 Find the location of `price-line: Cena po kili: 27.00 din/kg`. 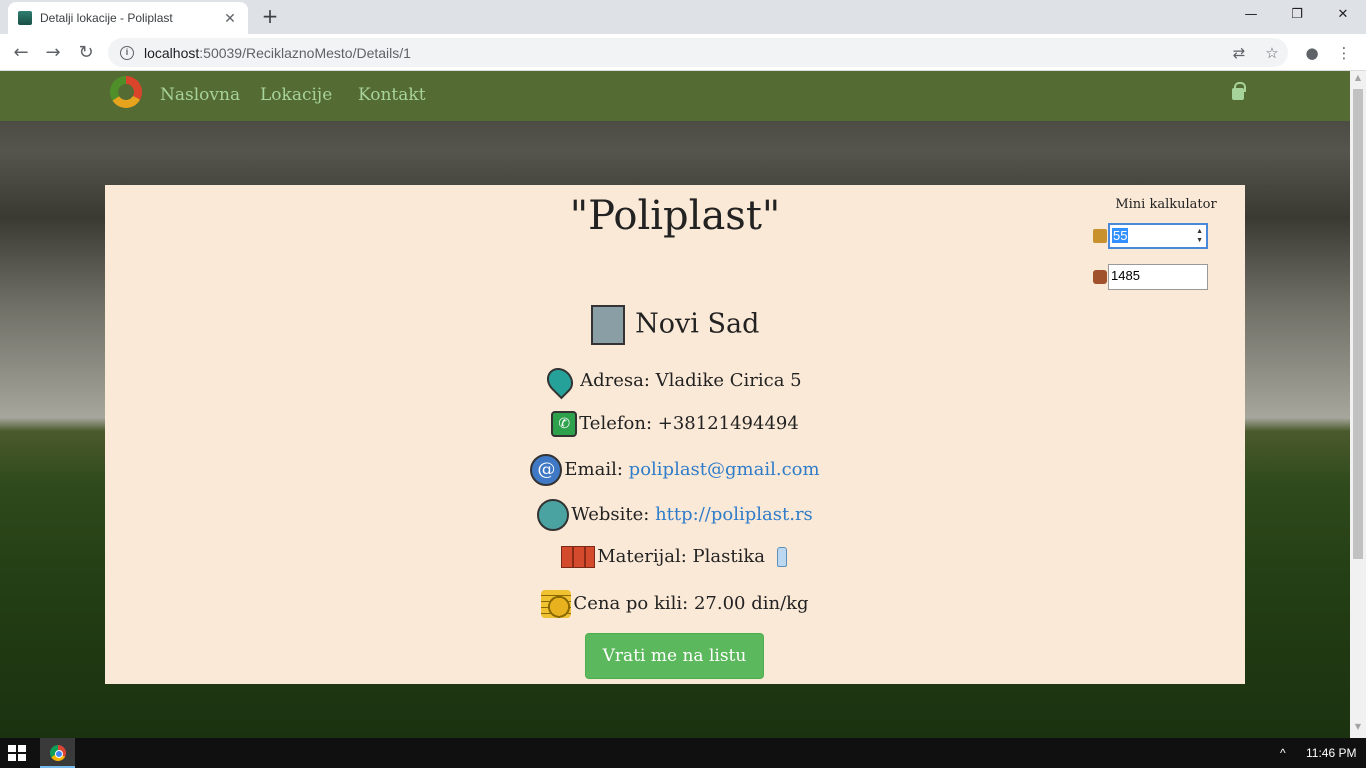

price-line: Cena po kili: 27.00 din/kg is located at coordinates (675, 604).